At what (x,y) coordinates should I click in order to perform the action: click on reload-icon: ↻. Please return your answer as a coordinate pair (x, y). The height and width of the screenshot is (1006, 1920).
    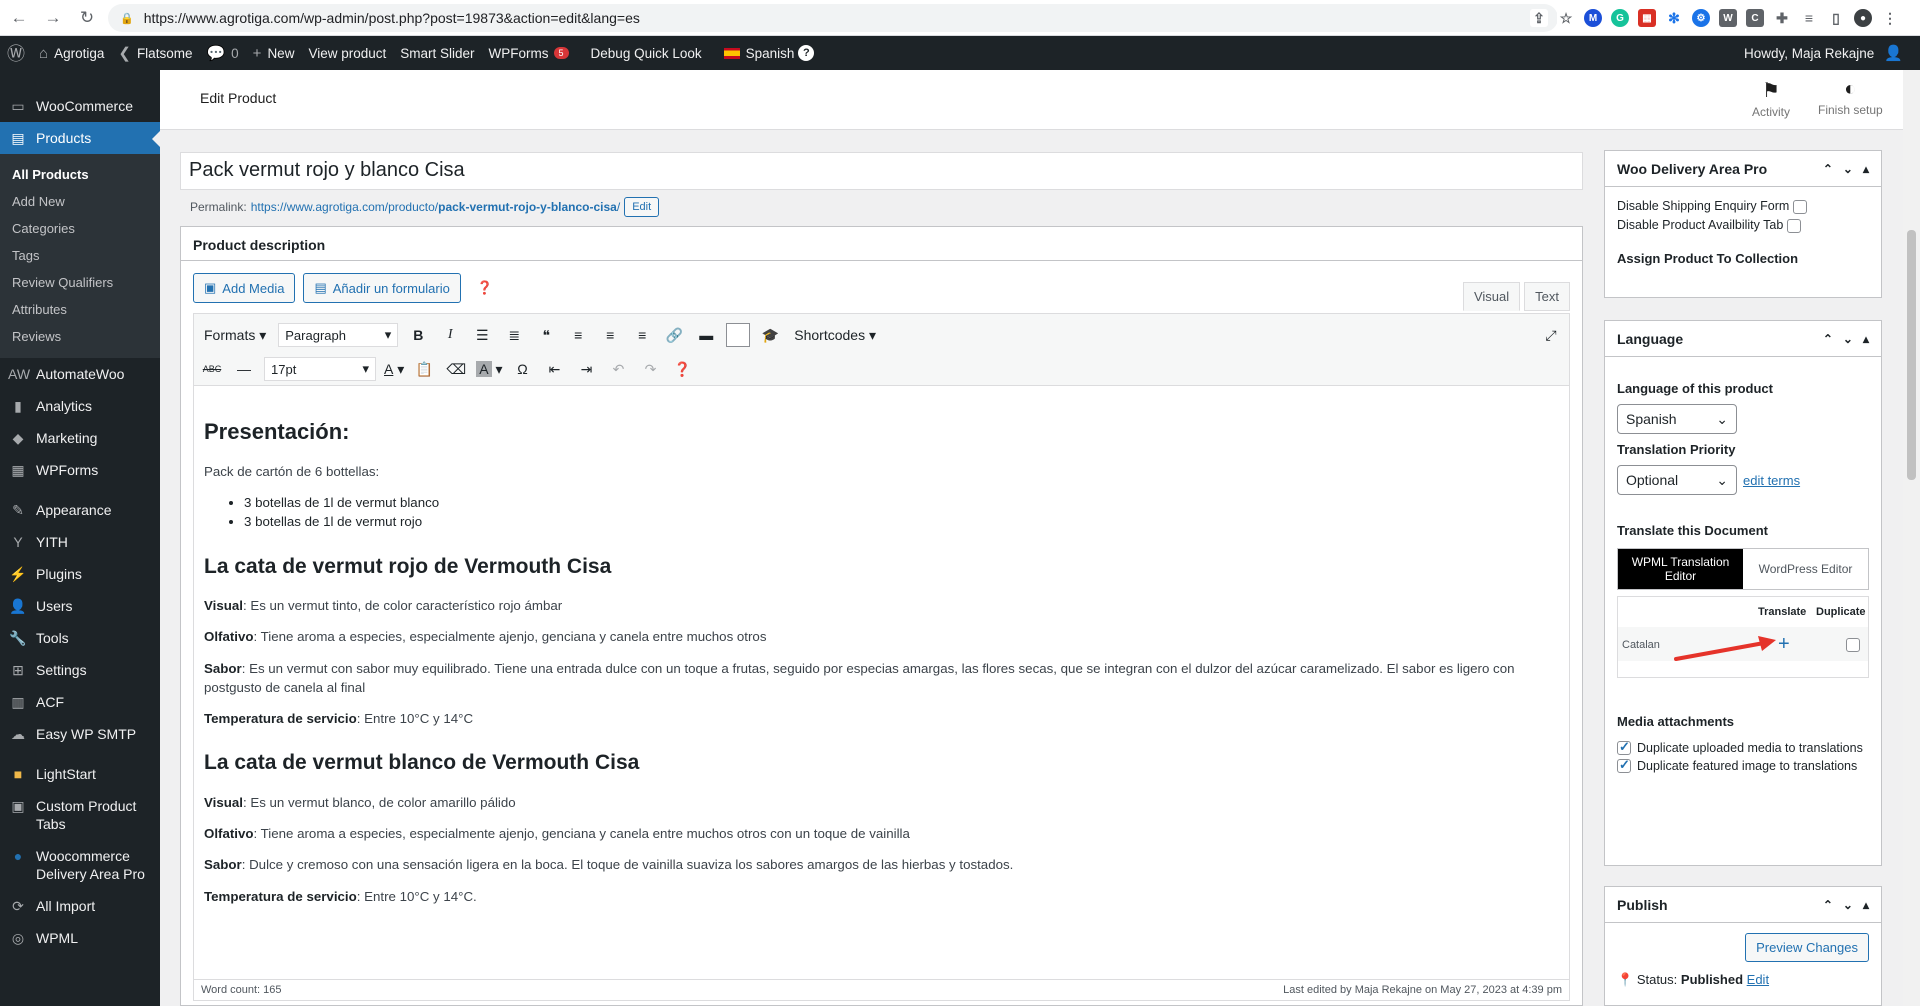
    Looking at the image, I should click on (87, 18).